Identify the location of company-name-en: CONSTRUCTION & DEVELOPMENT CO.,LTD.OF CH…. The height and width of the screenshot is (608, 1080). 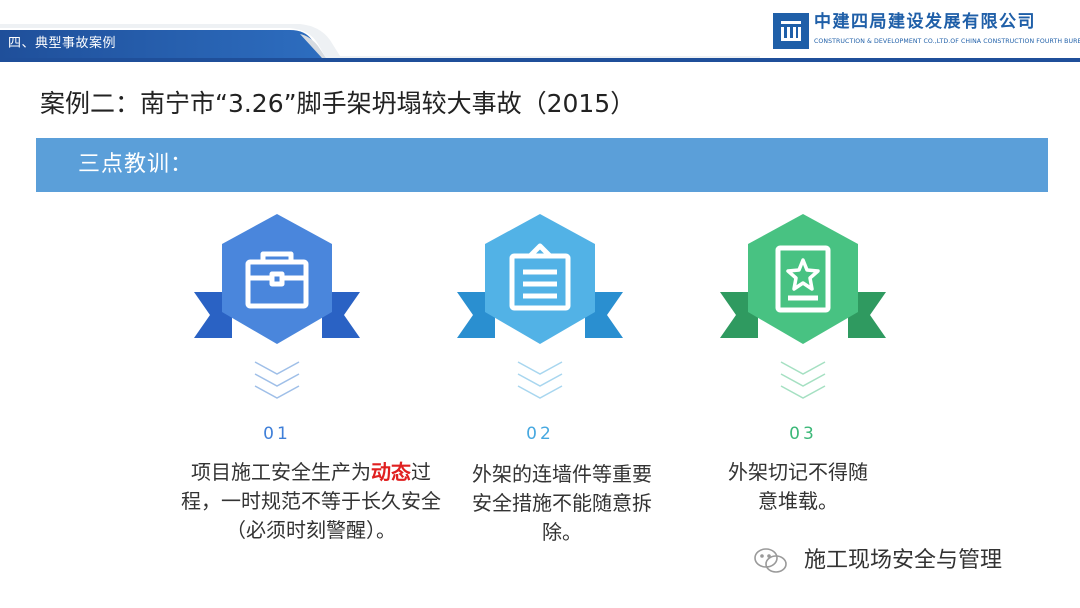
(947, 41).